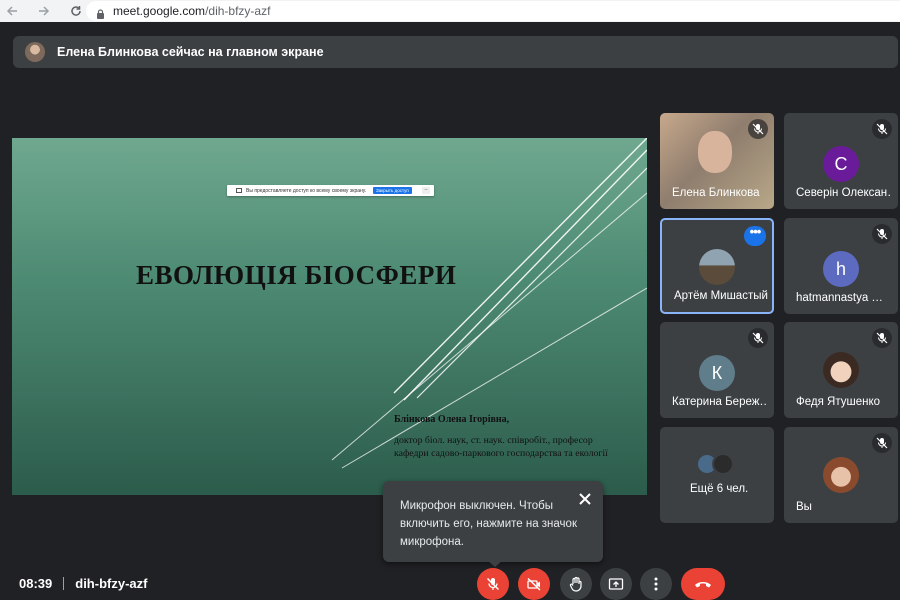 The width and height of the screenshot is (900, 600). I want to click on present-icon, so click(616, 584).